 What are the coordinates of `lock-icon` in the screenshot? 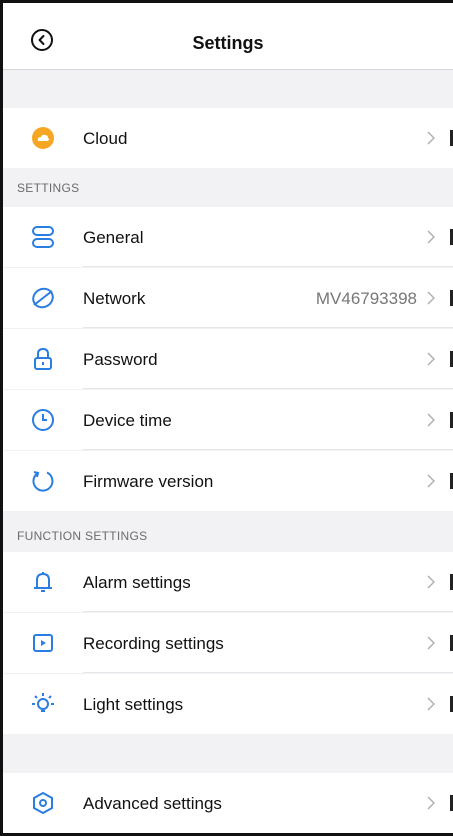 It's located at (43, 358).